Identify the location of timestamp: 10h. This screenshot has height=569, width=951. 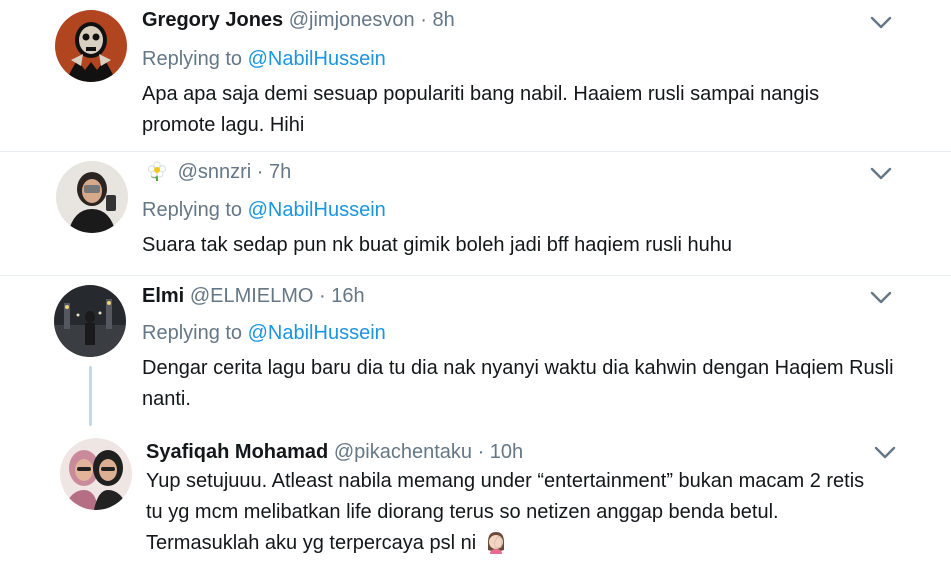
(506, 452).